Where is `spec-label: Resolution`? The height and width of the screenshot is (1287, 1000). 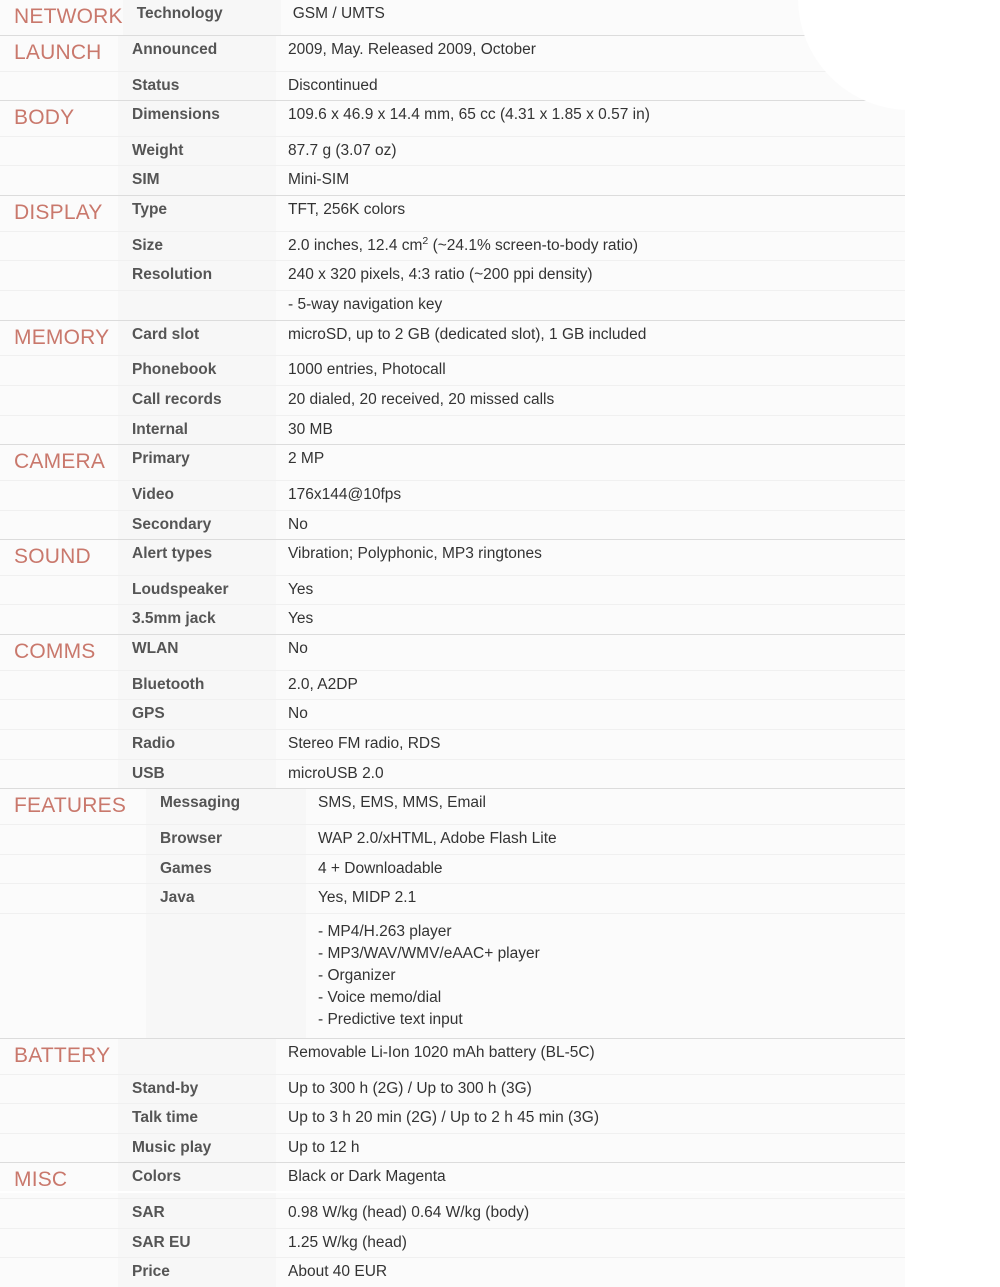 spec-label: Resolution is located at coordinates (197, 276).